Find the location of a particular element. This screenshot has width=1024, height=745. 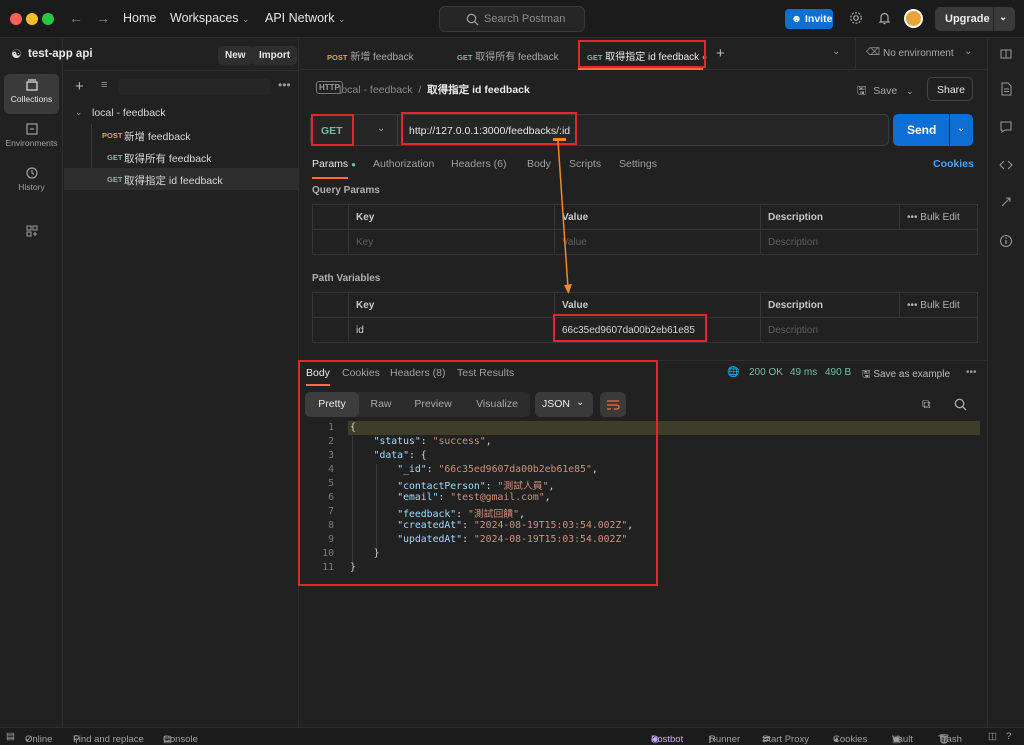

notifications-bell-icon is located at coordinates (884, 19).